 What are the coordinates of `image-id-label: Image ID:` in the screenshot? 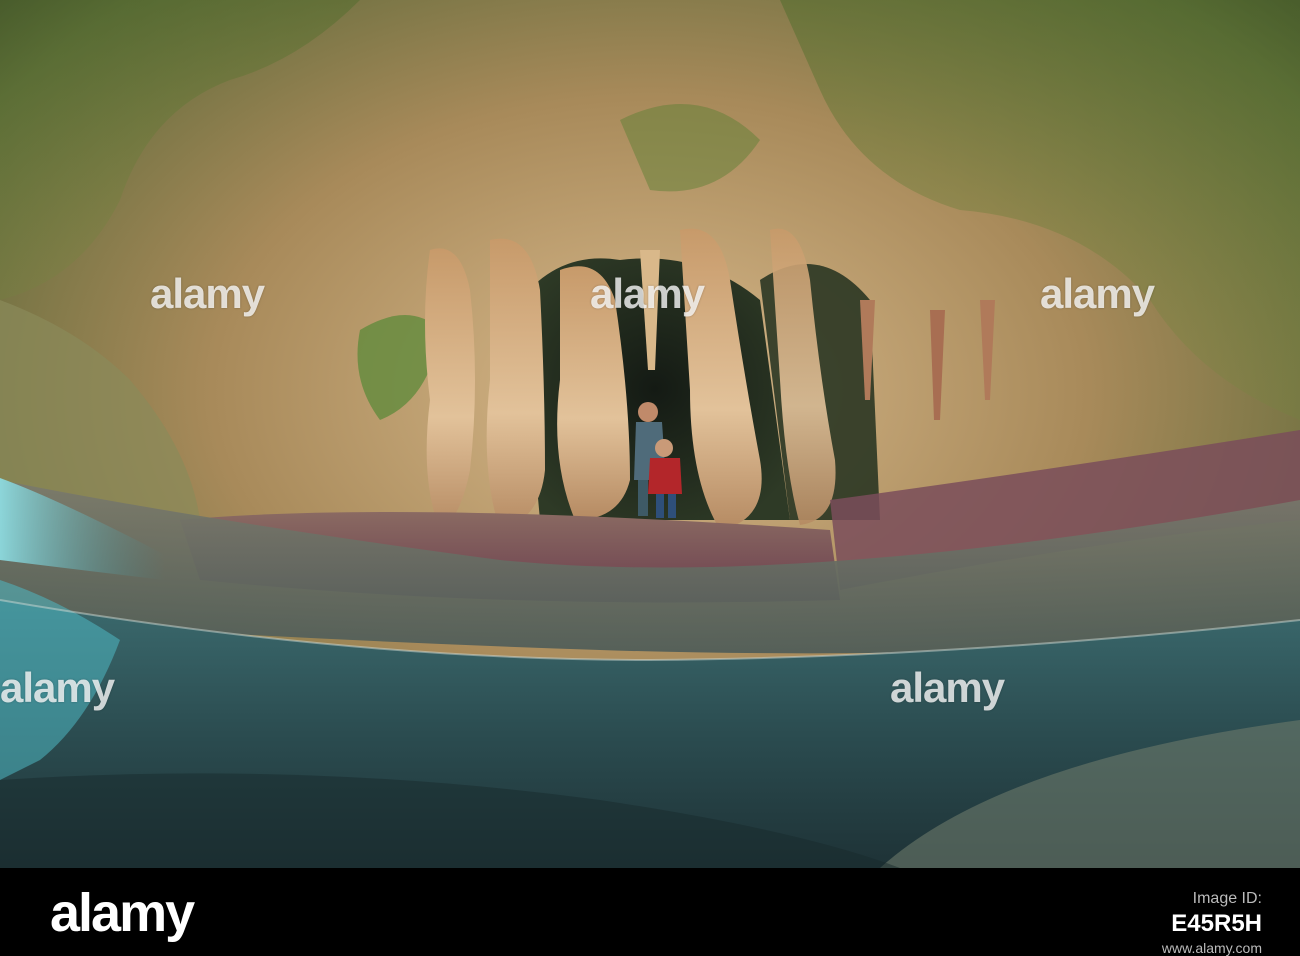 It's located at (1227, 898).